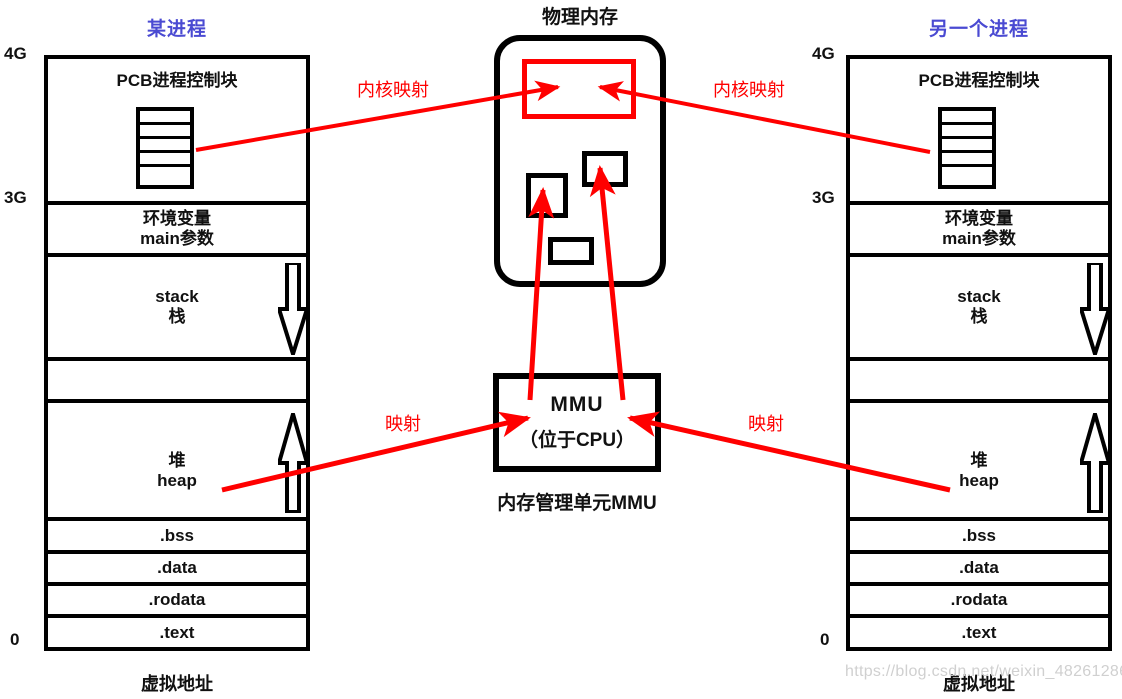  Describe the element at coordinates (983, 671) in the screenshot. I see `watermark-text: https://blog.csdn.net/weixin_48261286` at that location.